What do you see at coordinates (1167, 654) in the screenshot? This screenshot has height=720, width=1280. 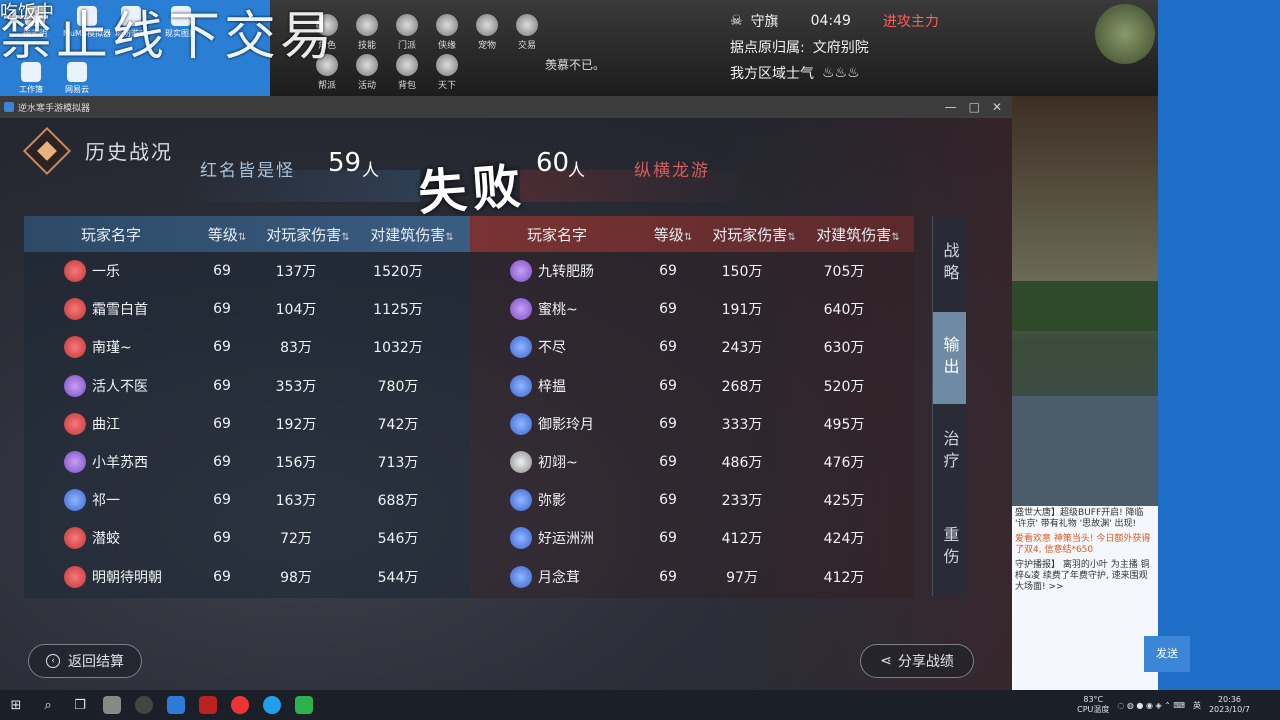 I see `send-button: 发送` at bounding box center [1167, 654].